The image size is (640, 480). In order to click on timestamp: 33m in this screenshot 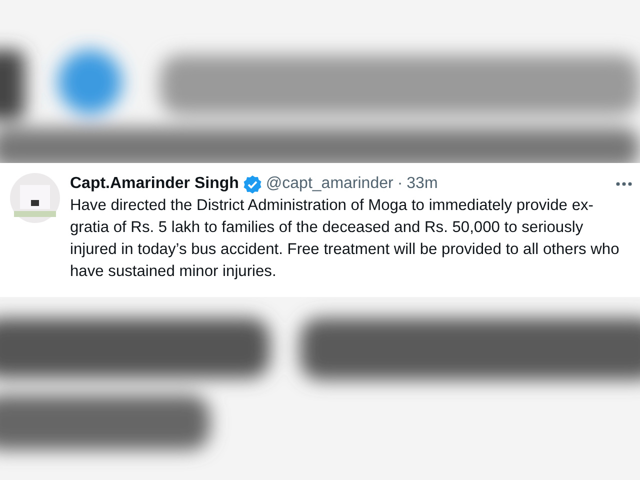, I will do `click(422, 184)`.